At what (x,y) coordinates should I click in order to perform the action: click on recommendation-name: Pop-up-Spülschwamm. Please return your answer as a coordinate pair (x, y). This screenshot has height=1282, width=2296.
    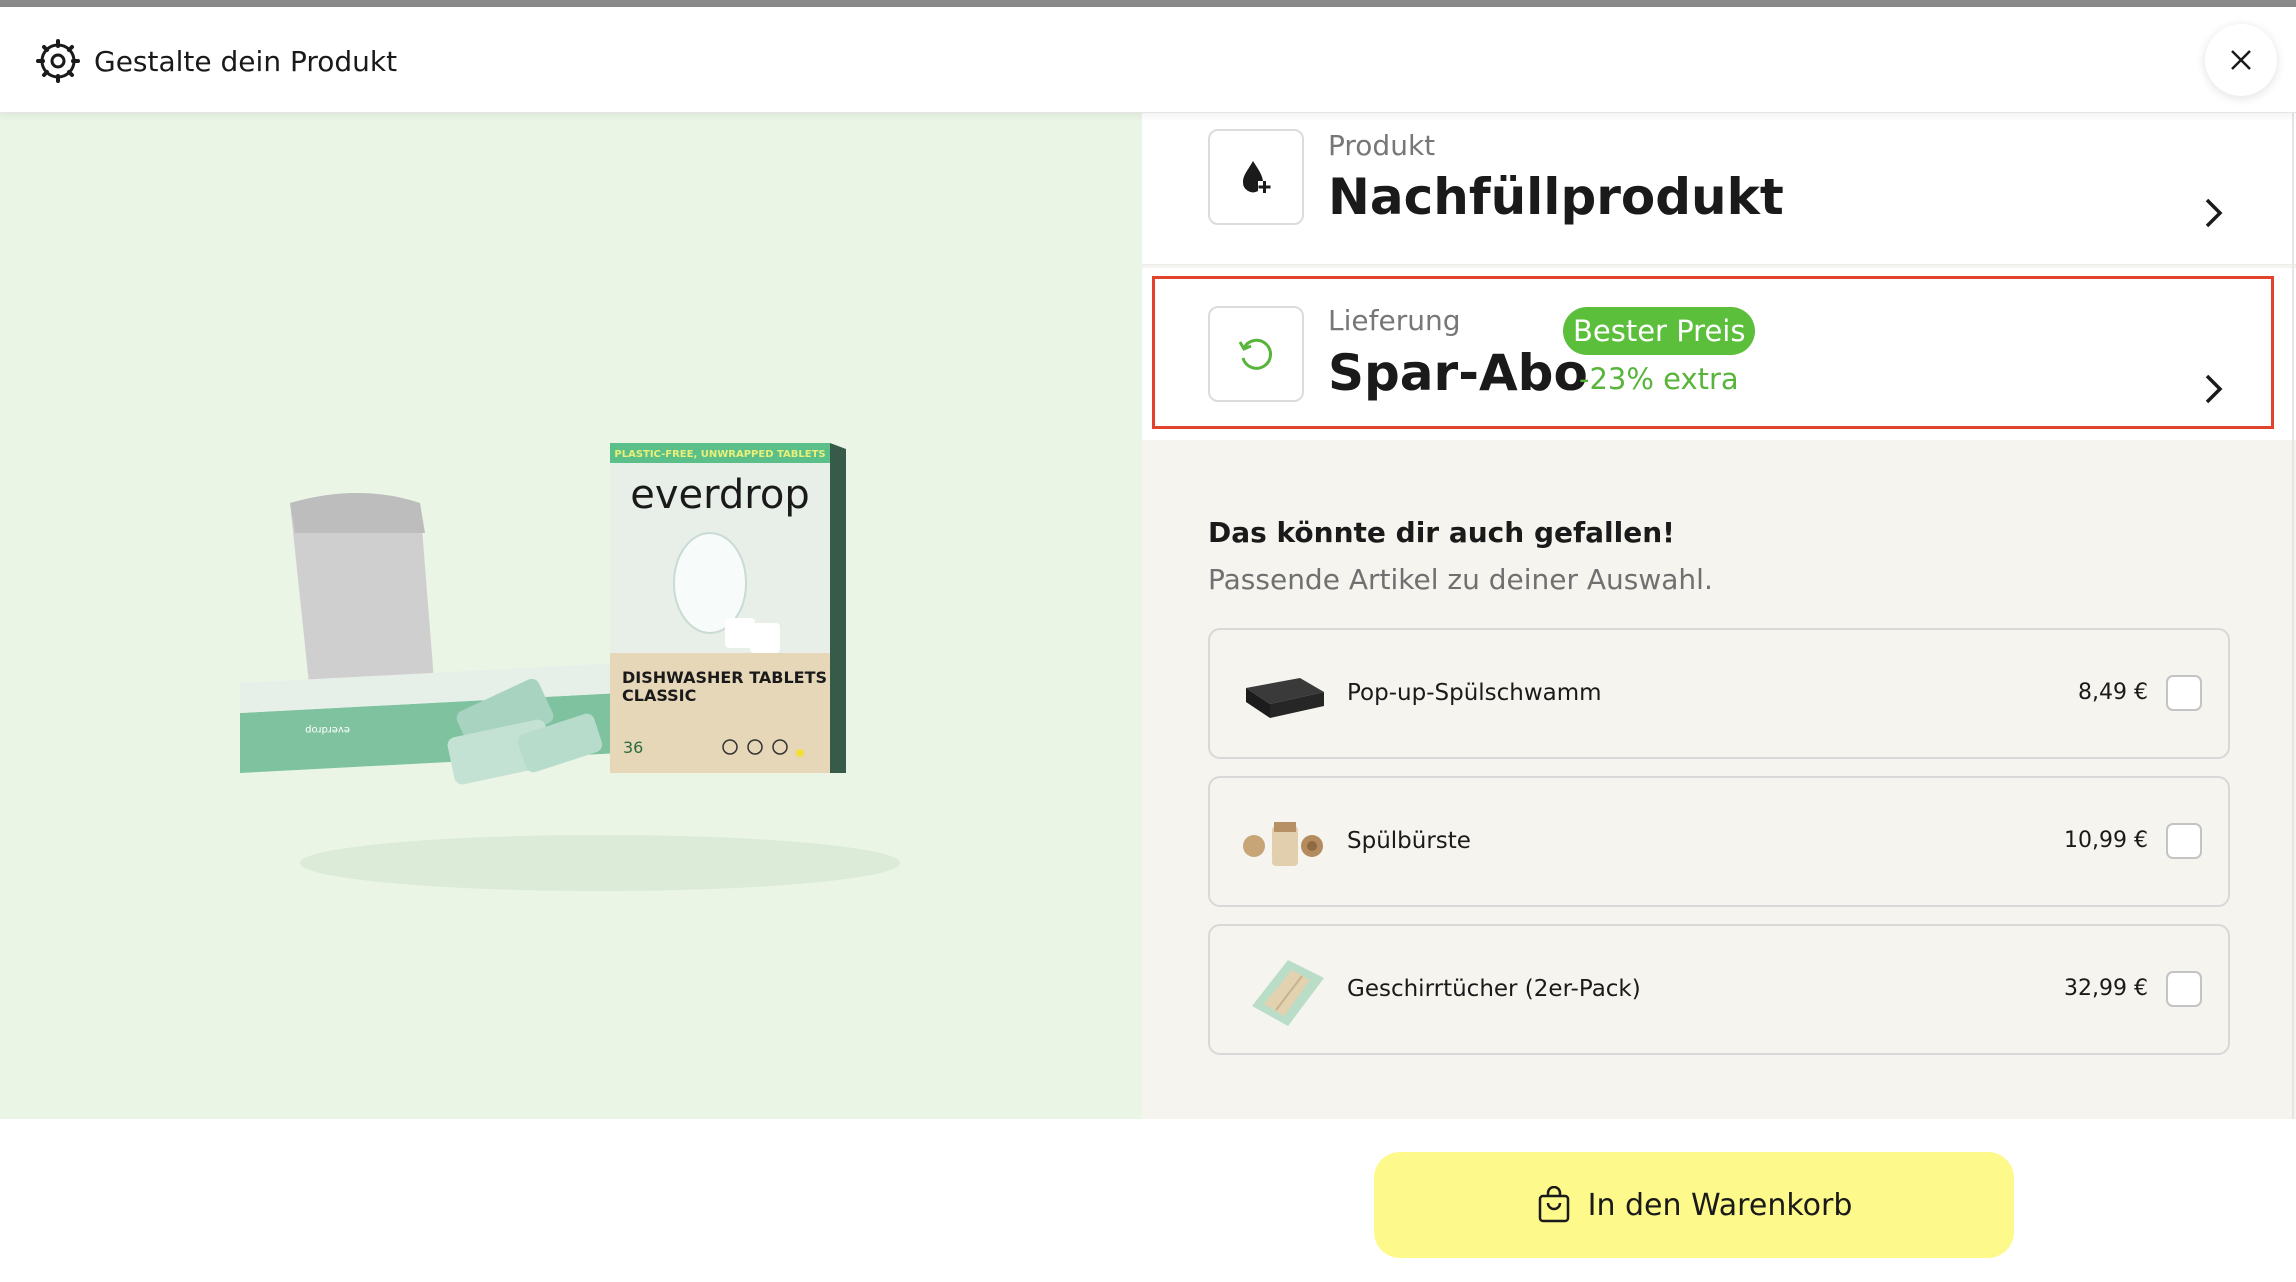
    Looking at the image, I should click on (1474, 693).